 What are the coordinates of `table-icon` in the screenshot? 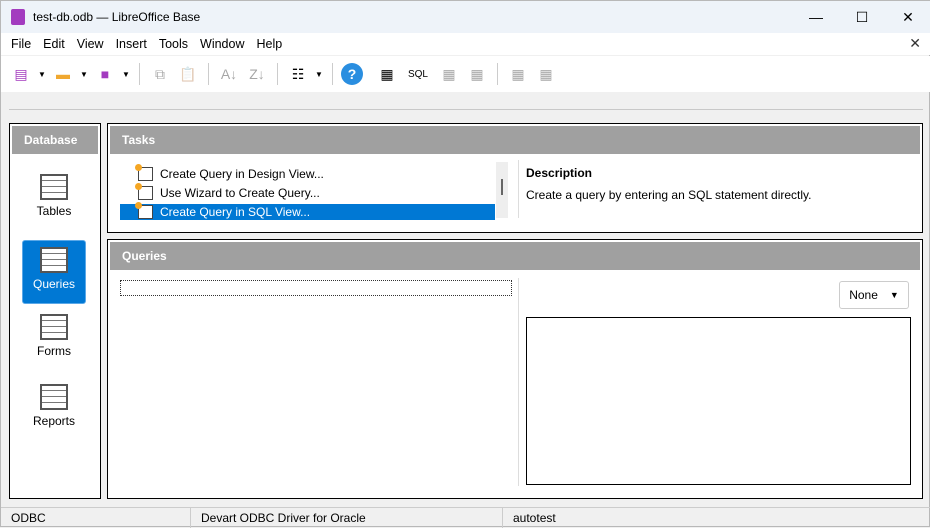 It's located at (54, 187).